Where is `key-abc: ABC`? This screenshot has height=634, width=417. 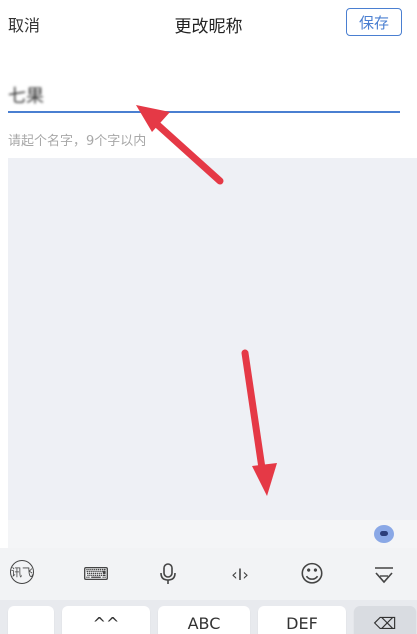
key-abc: ABC is located at coordinates (204, 620).